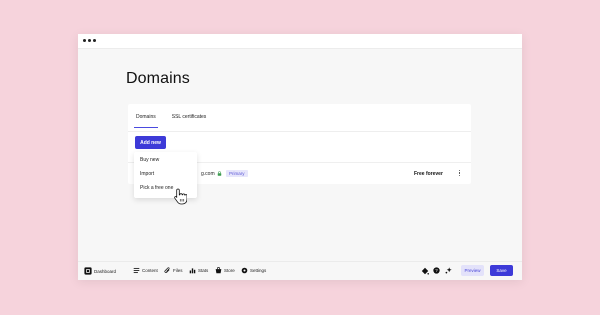 This screenshot has width=600, height=315. Describe the element at coordinates (150, 142) in the screenshot. I see `add-new-button: Add new` at that location.